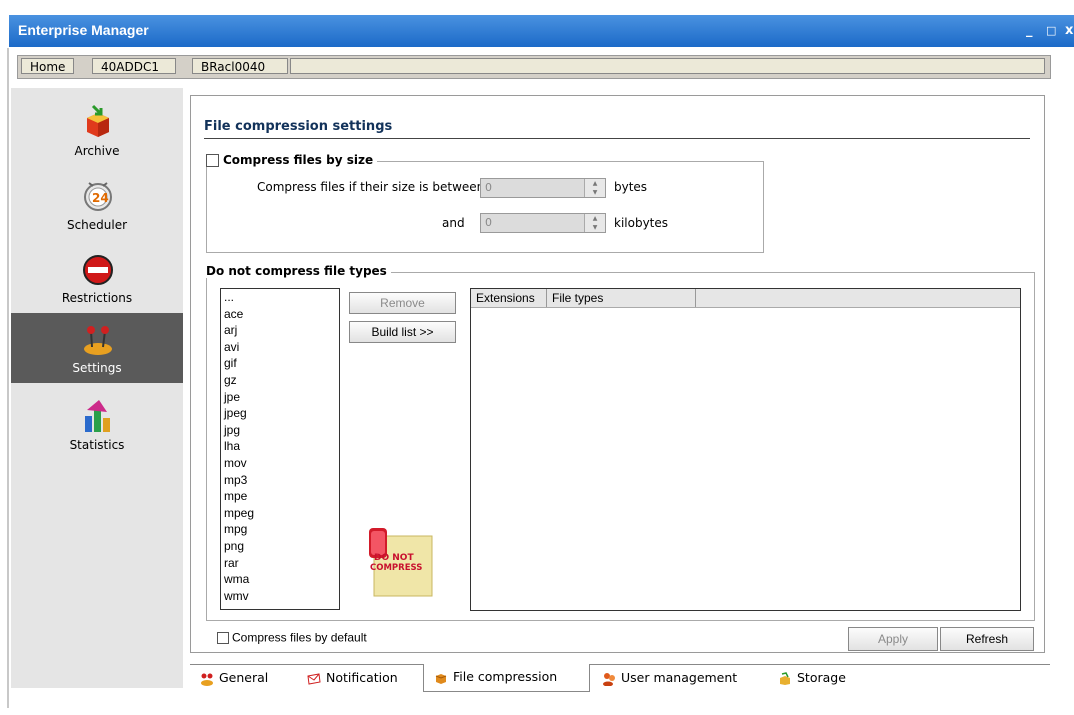  What do you see at coordinates (488, 187) in the screenshot?
I see `min-size-value: 0` at bounding box center [488, 187].